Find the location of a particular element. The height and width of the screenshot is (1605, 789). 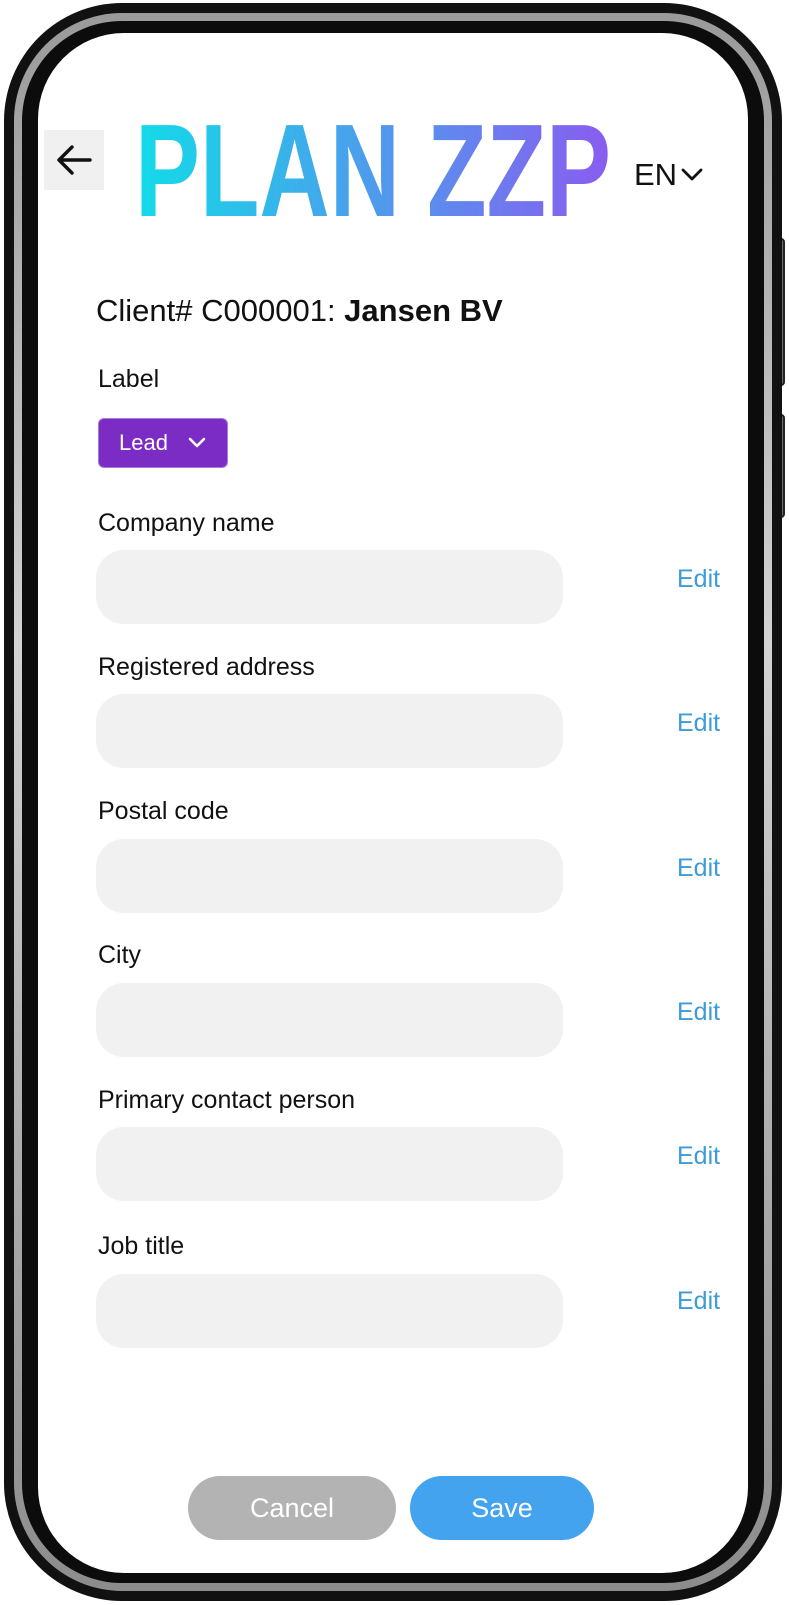

edit-city-link: Edit is located at coordinates (698, 1012).